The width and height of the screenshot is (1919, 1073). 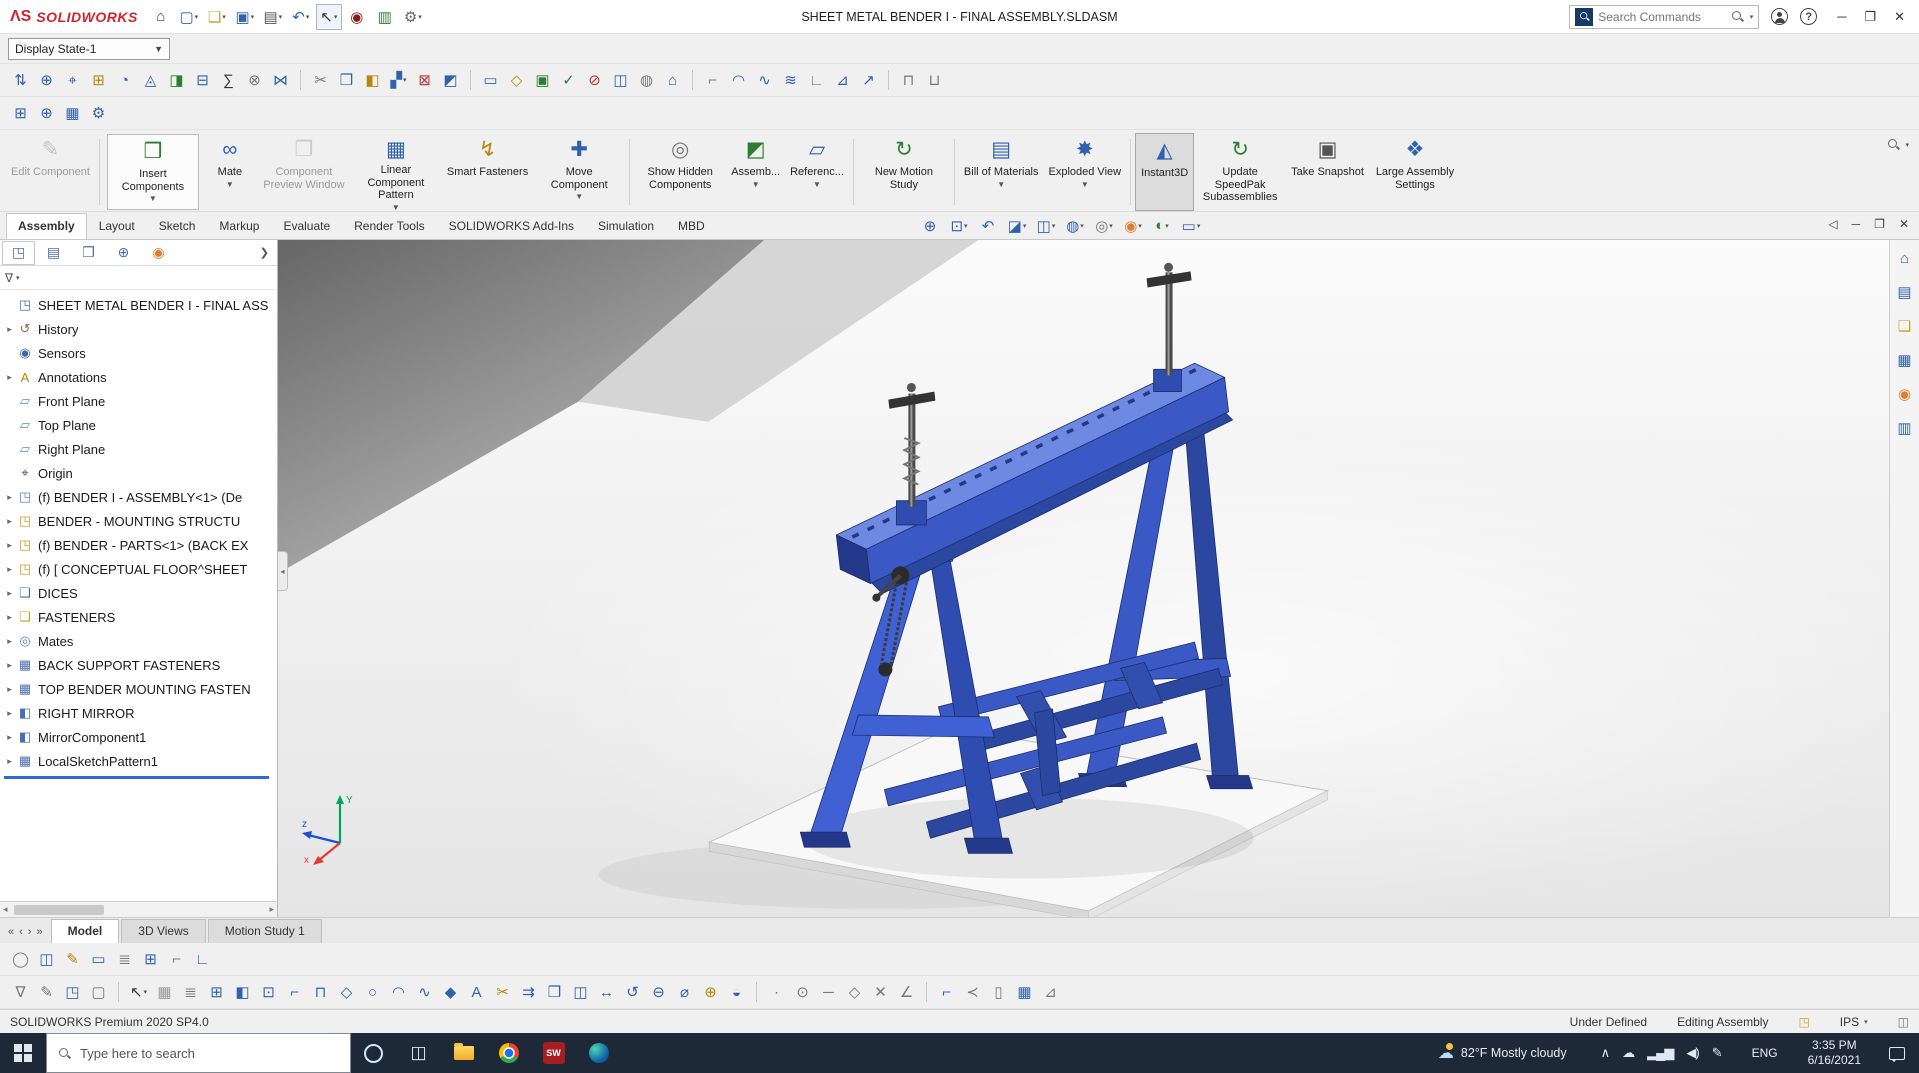 I want to click on custom-tool-icon: ⌂, so click(x=672, y=80).